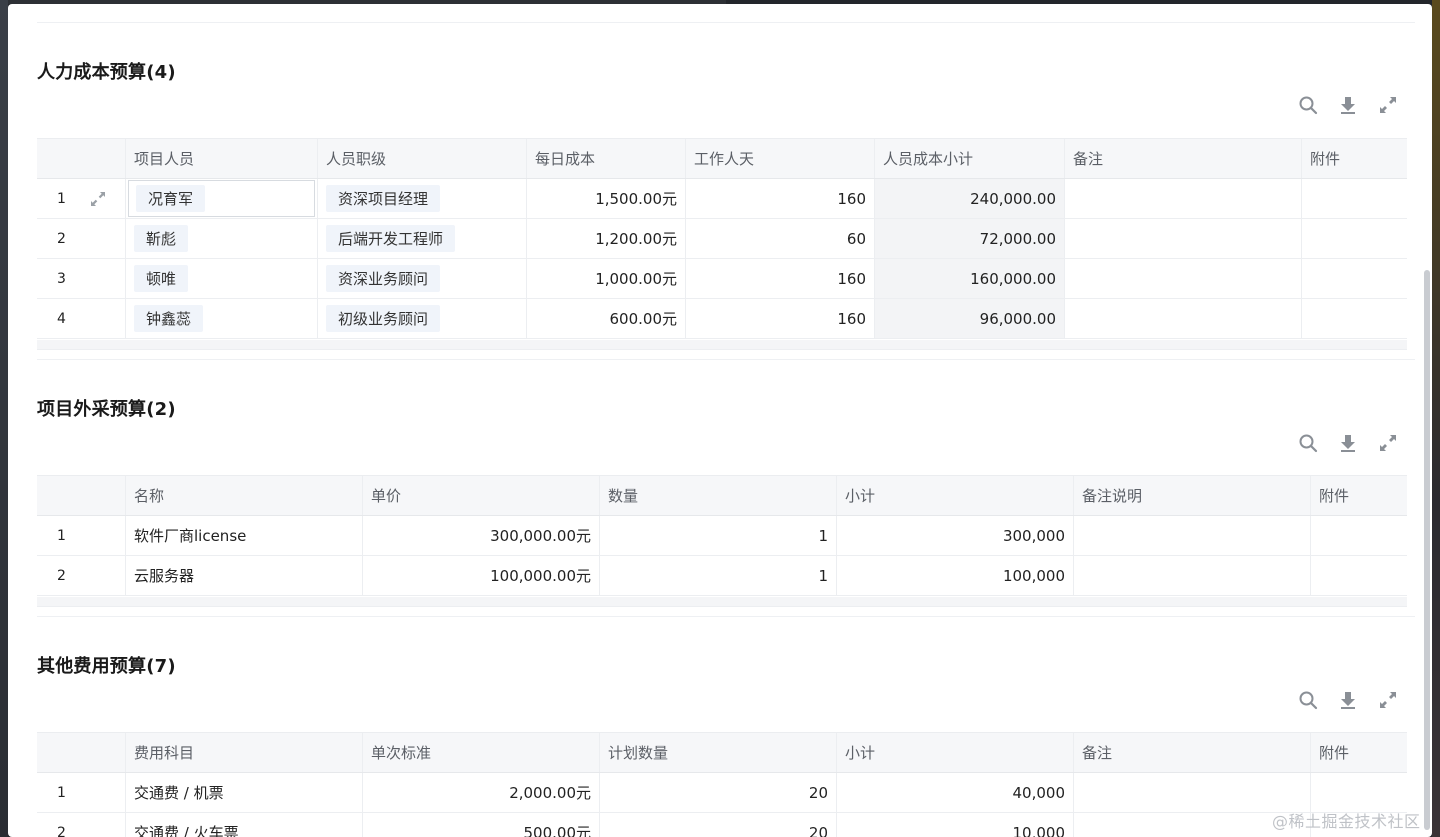 This screenshot has height=837, width=1440. Describe the element at coordinates (955, 575) in the screenshot. I see `subtotal-cell: 100,000` at that location.